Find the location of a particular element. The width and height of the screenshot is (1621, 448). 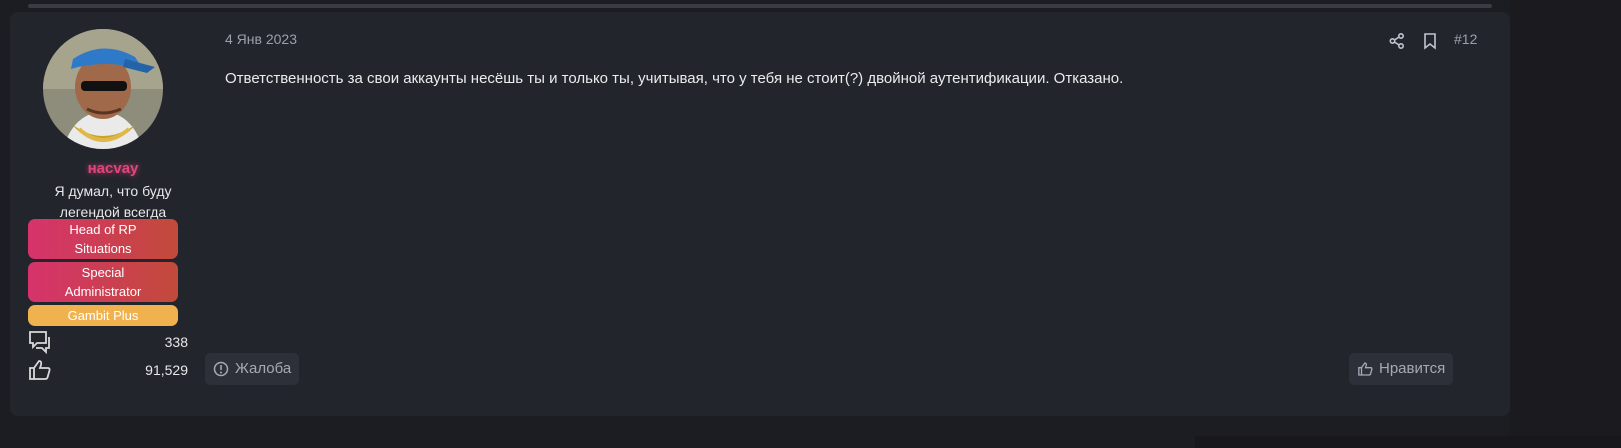

user-title-line1: Я думал, что буду is located at coordinates (113, 191).